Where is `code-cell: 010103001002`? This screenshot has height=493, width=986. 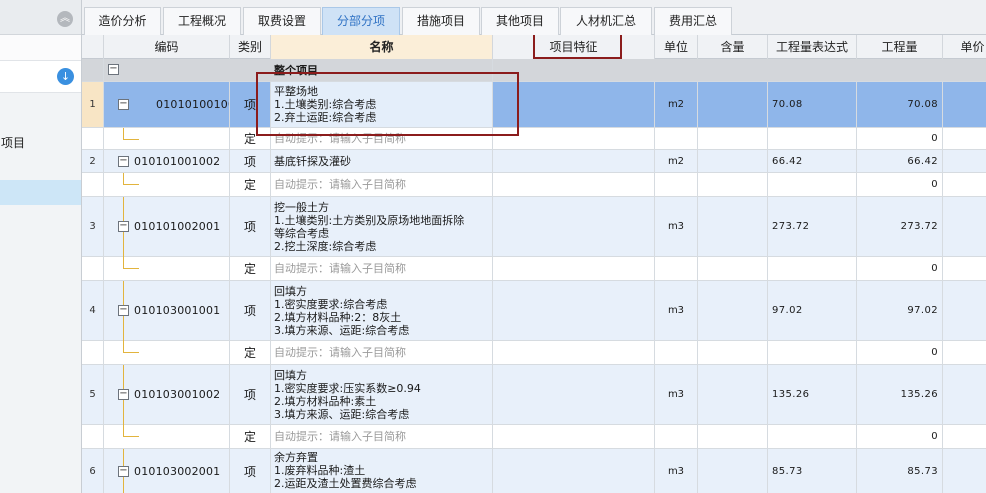 code-cell: 010103001002 is located at coordinates (167, 394).